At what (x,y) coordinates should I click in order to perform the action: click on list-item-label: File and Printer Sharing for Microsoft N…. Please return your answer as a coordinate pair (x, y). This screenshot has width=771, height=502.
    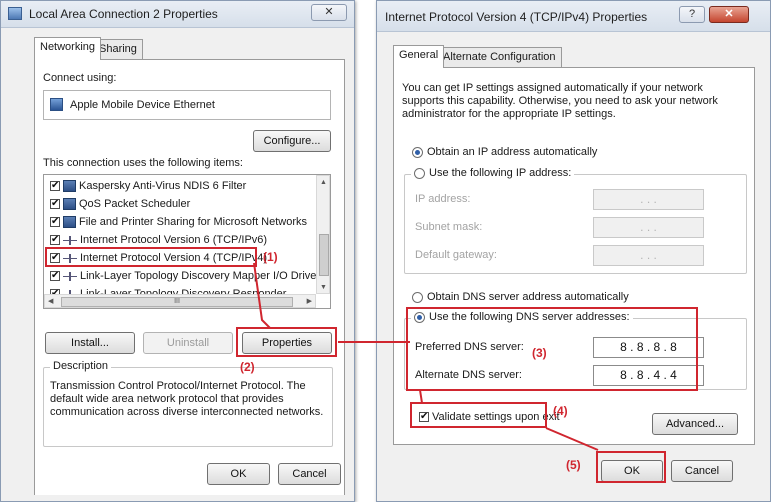
    Looking at the image, I should click on (193, 222).